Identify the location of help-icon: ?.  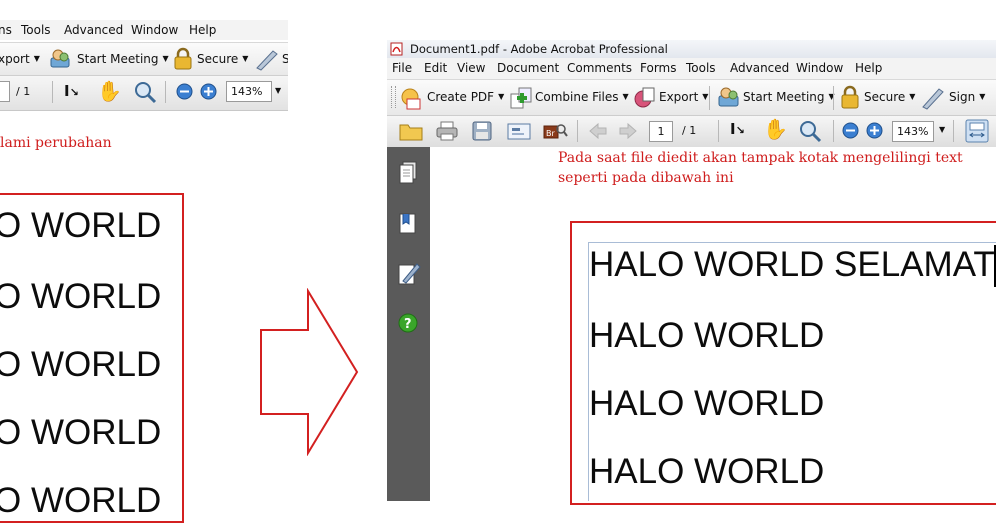
(408, 323).